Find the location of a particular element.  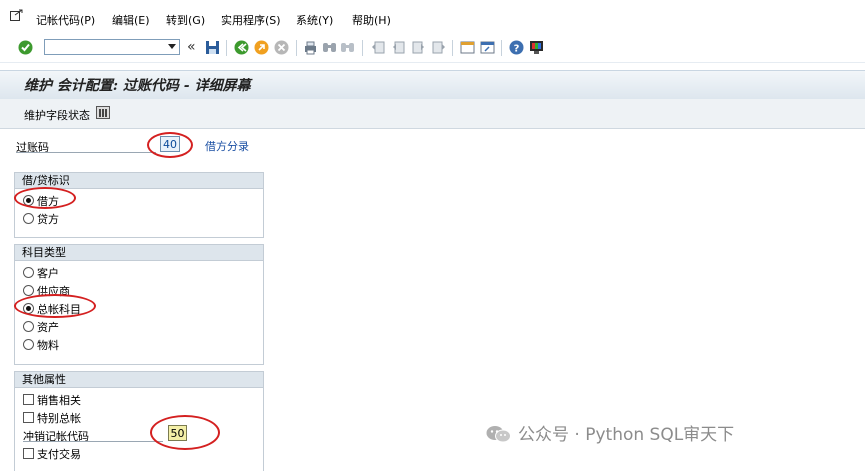

customize-layout-icon is located at coordinates (536, 47).